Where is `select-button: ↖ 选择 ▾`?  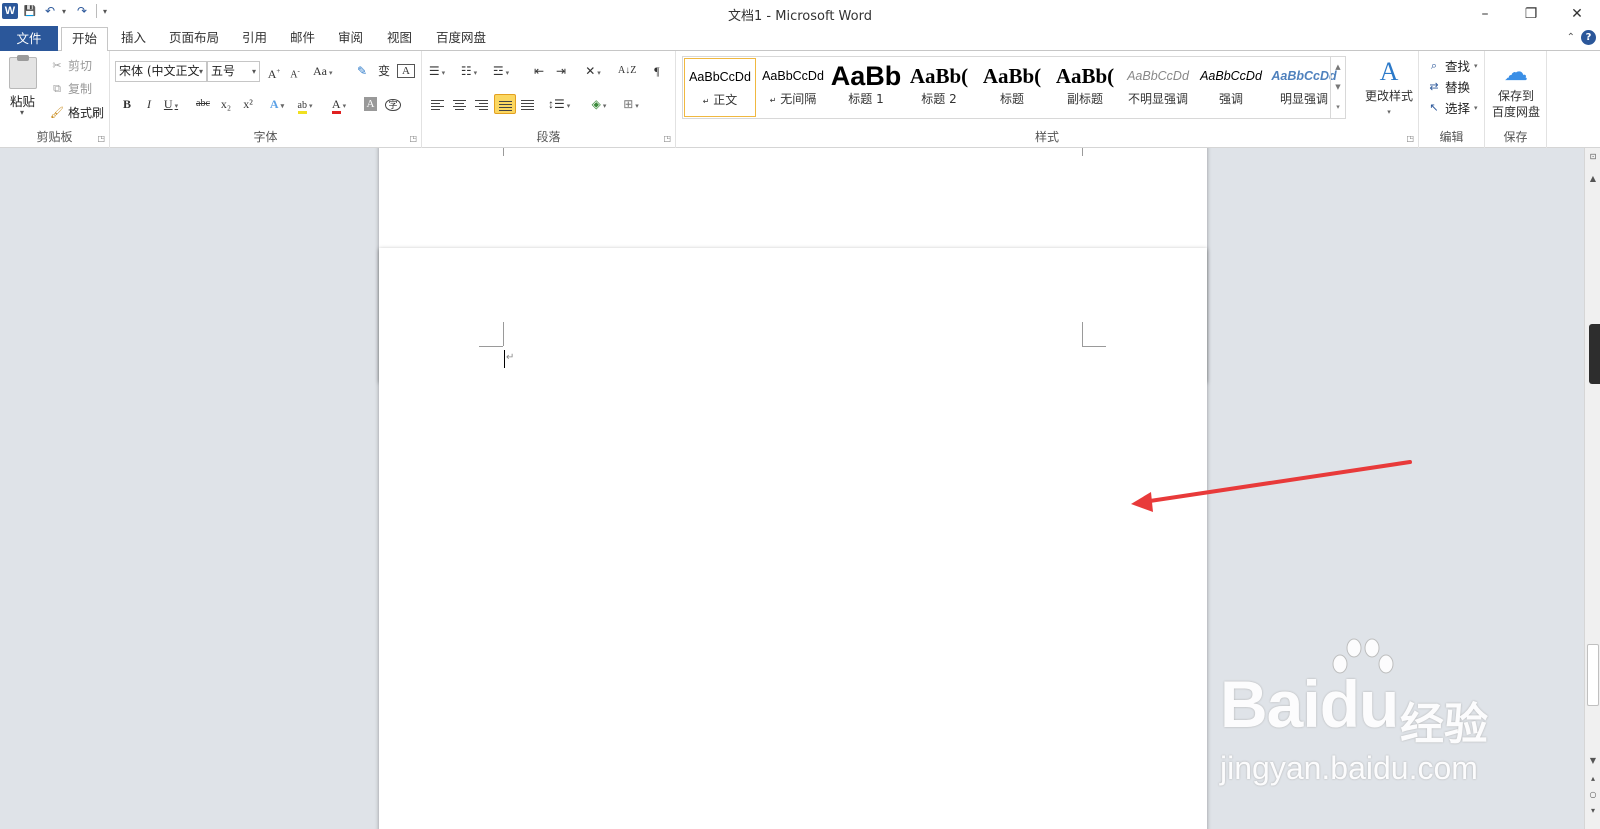
select-button: ↖ 选择 ▾ is located at coordinates (1452, 107).